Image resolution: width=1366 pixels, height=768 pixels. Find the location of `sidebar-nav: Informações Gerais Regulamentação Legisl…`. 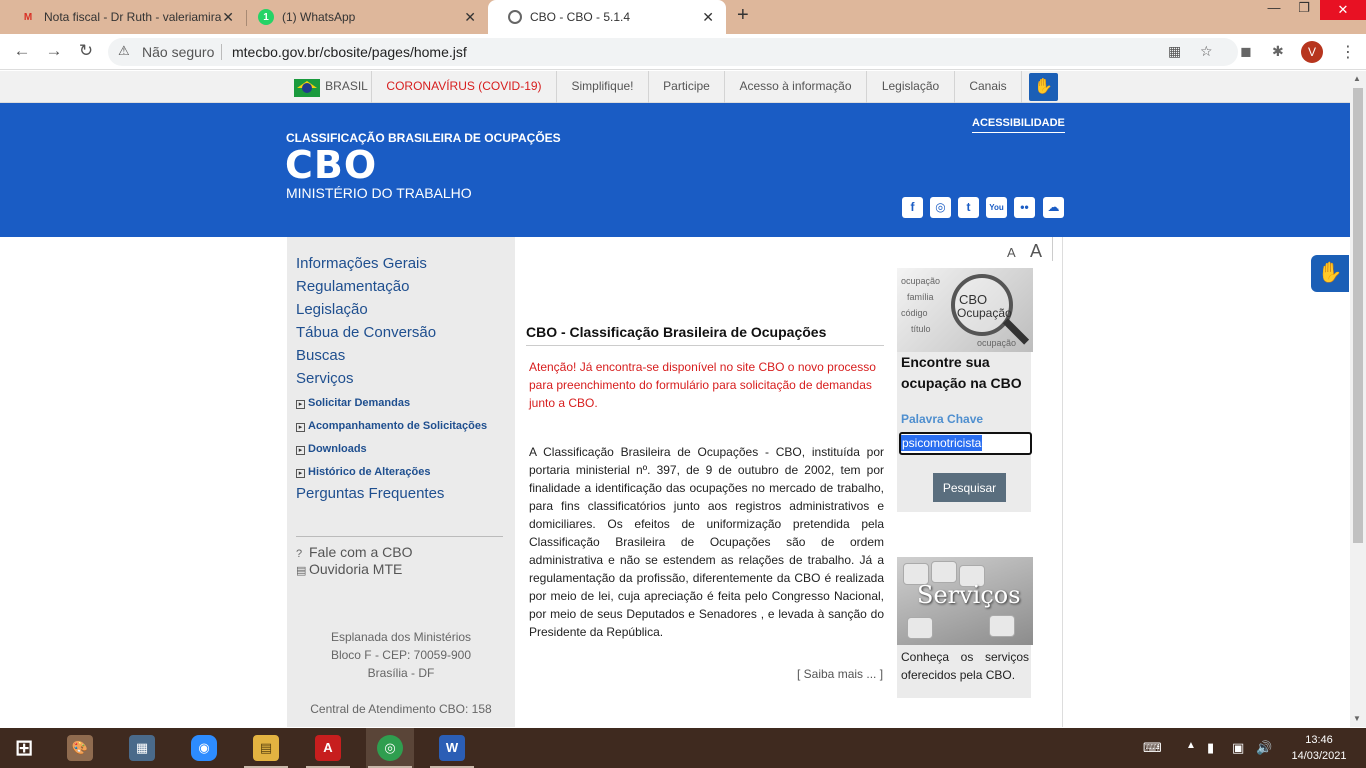

sidebar-nav: Informações Gerais Regulamentação Legisl… is located at coordinates (401, 482).